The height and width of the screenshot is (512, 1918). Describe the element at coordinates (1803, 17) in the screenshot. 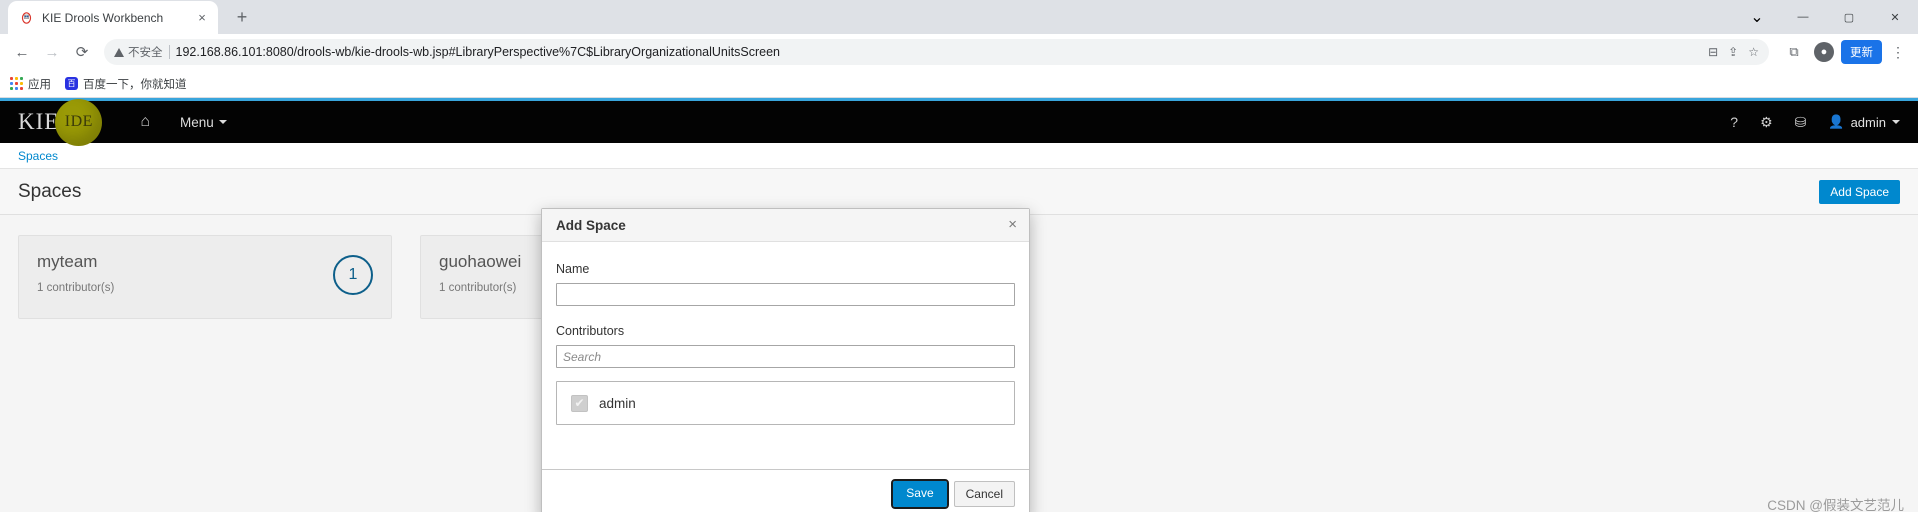

I see `minimize-button: —` at that location.